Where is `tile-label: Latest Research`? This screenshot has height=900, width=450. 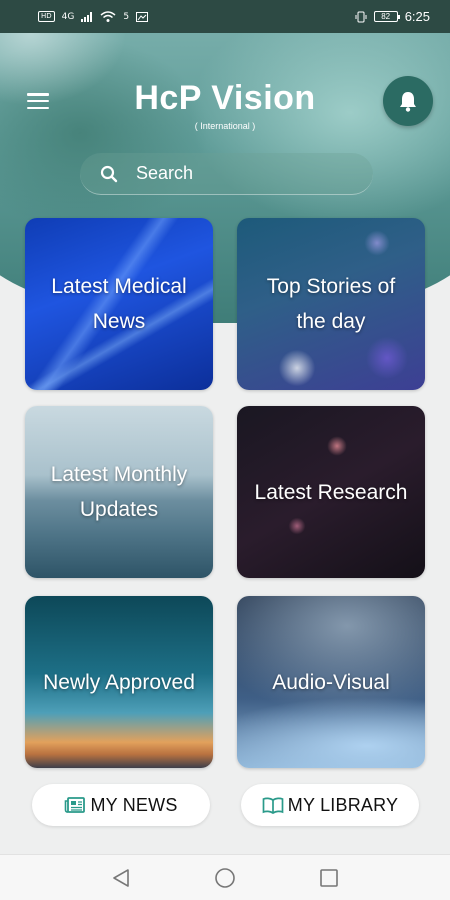 tile-label: Latest Research is located at coordinates (331, 492).